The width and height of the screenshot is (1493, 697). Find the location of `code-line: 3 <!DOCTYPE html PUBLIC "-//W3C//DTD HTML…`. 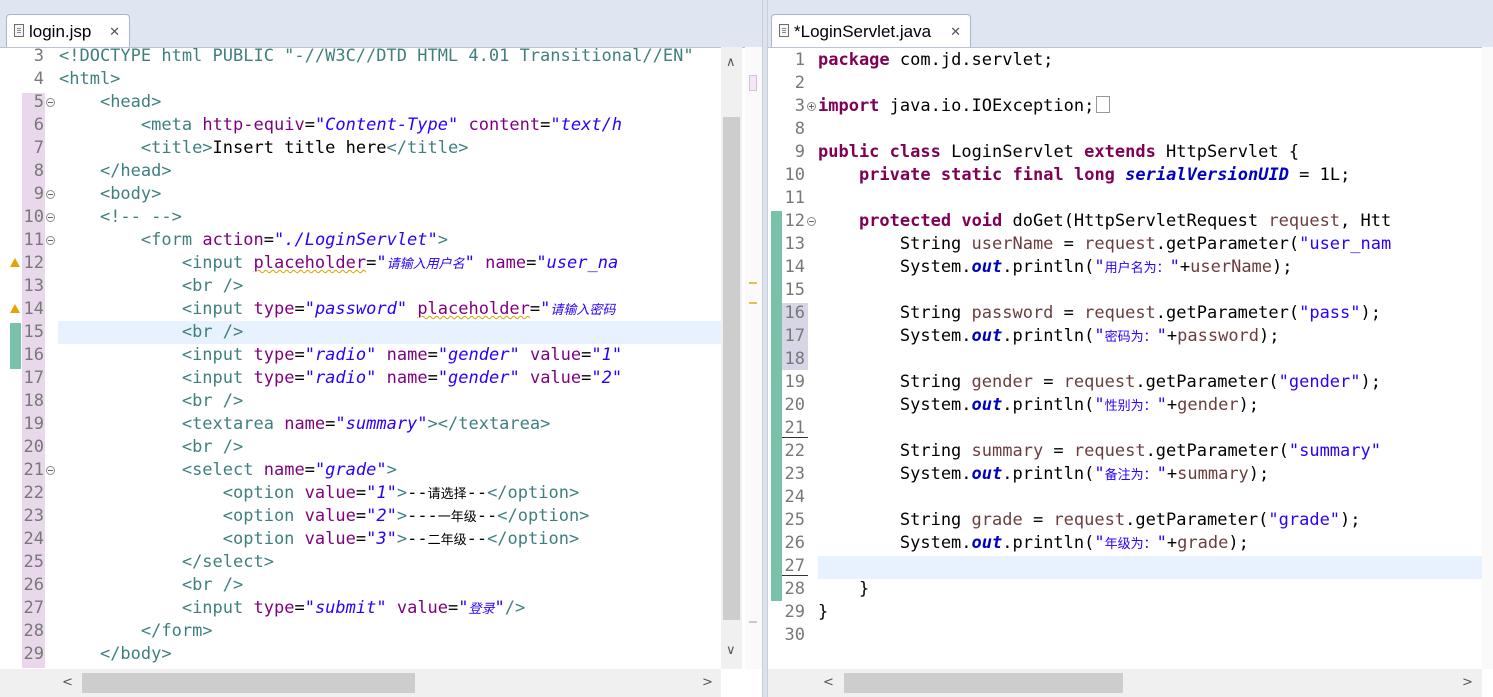

code-line: 3 <!DOCTYPE html PUBLIC "-//W3C//DTD HTML… is located at coordinates (360, 56).